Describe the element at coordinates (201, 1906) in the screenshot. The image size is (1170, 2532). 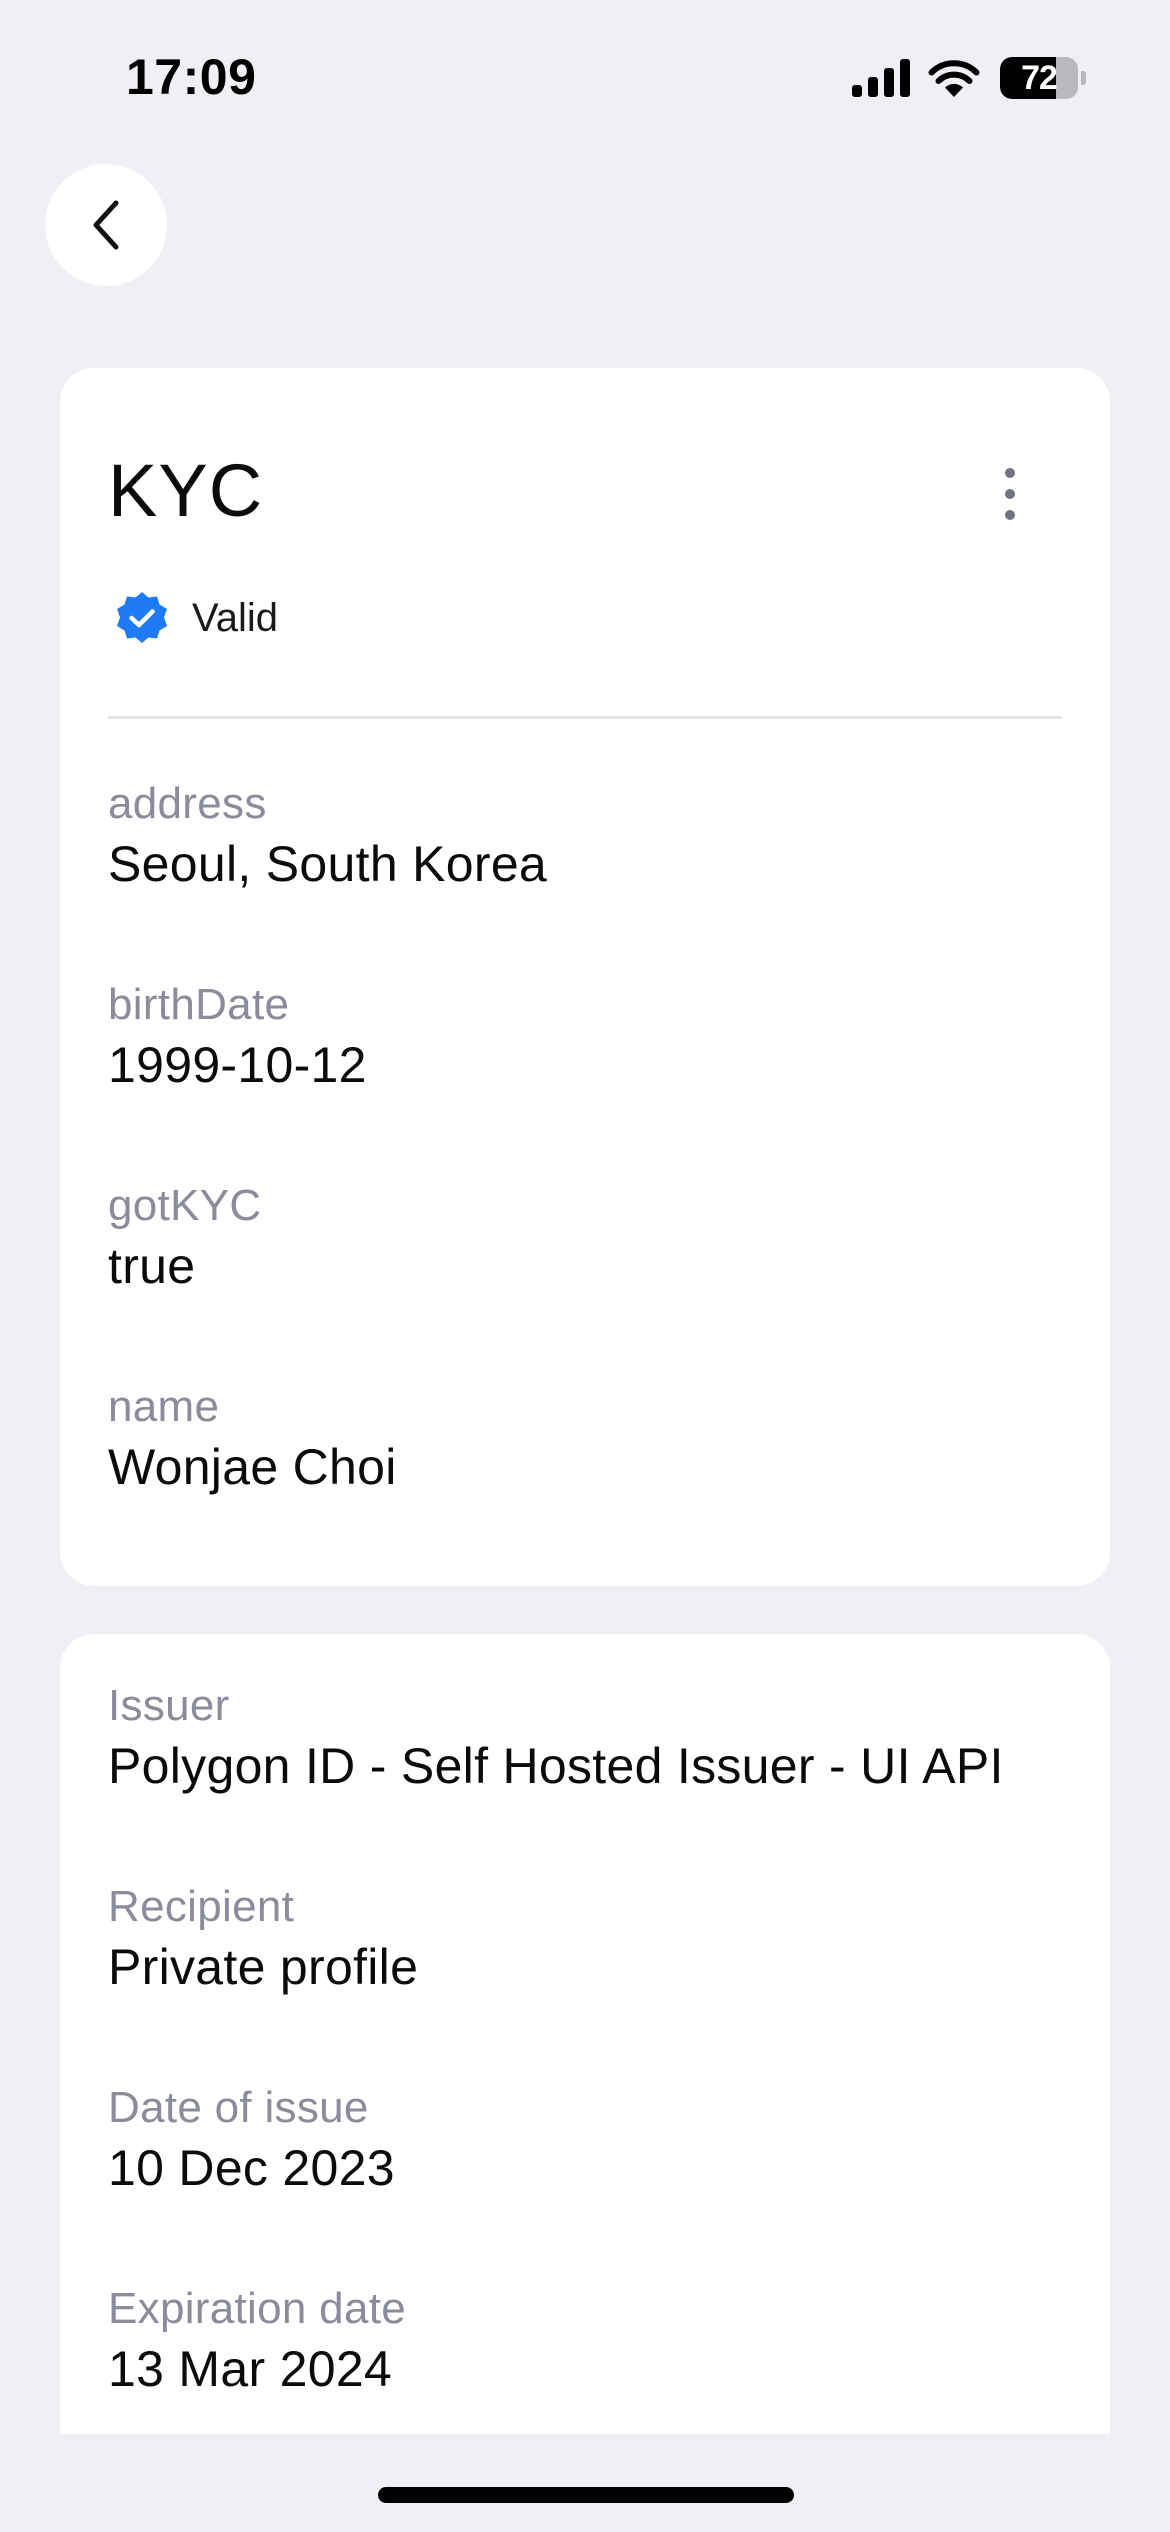
I see `field-label: Recipient` at that location.